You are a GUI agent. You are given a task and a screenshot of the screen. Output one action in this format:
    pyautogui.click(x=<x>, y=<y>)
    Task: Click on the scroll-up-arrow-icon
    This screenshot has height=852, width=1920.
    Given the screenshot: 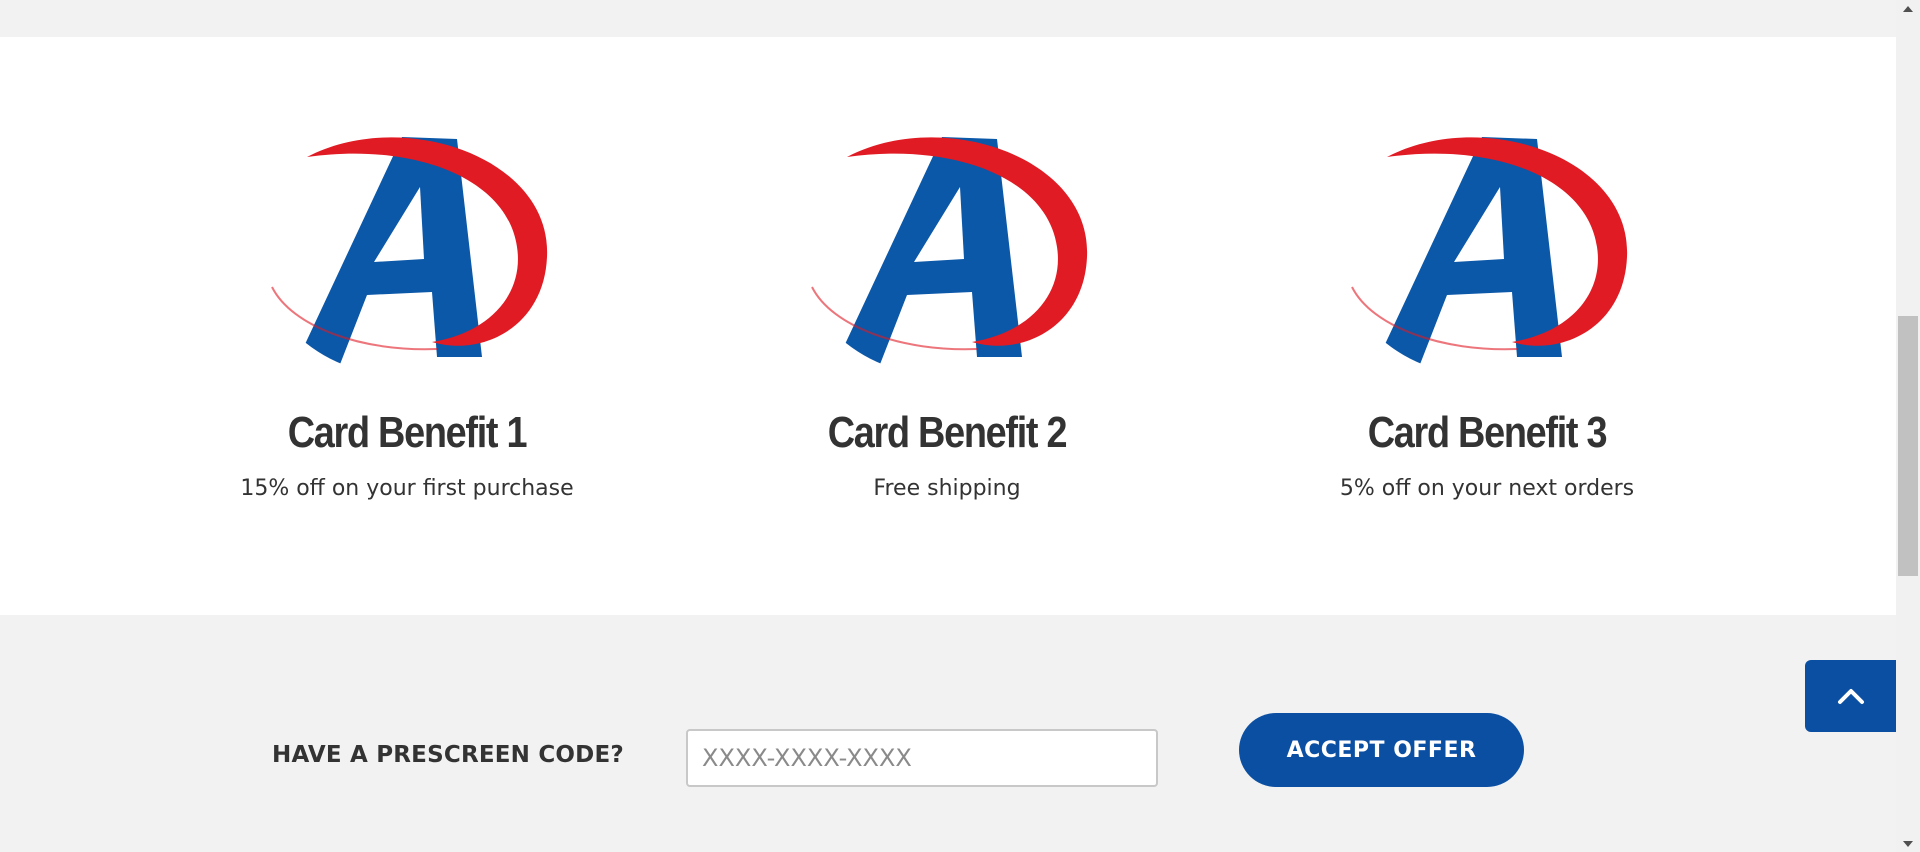 What is the action you would take?
    pyautogui.click(x=1908, y=8)
    